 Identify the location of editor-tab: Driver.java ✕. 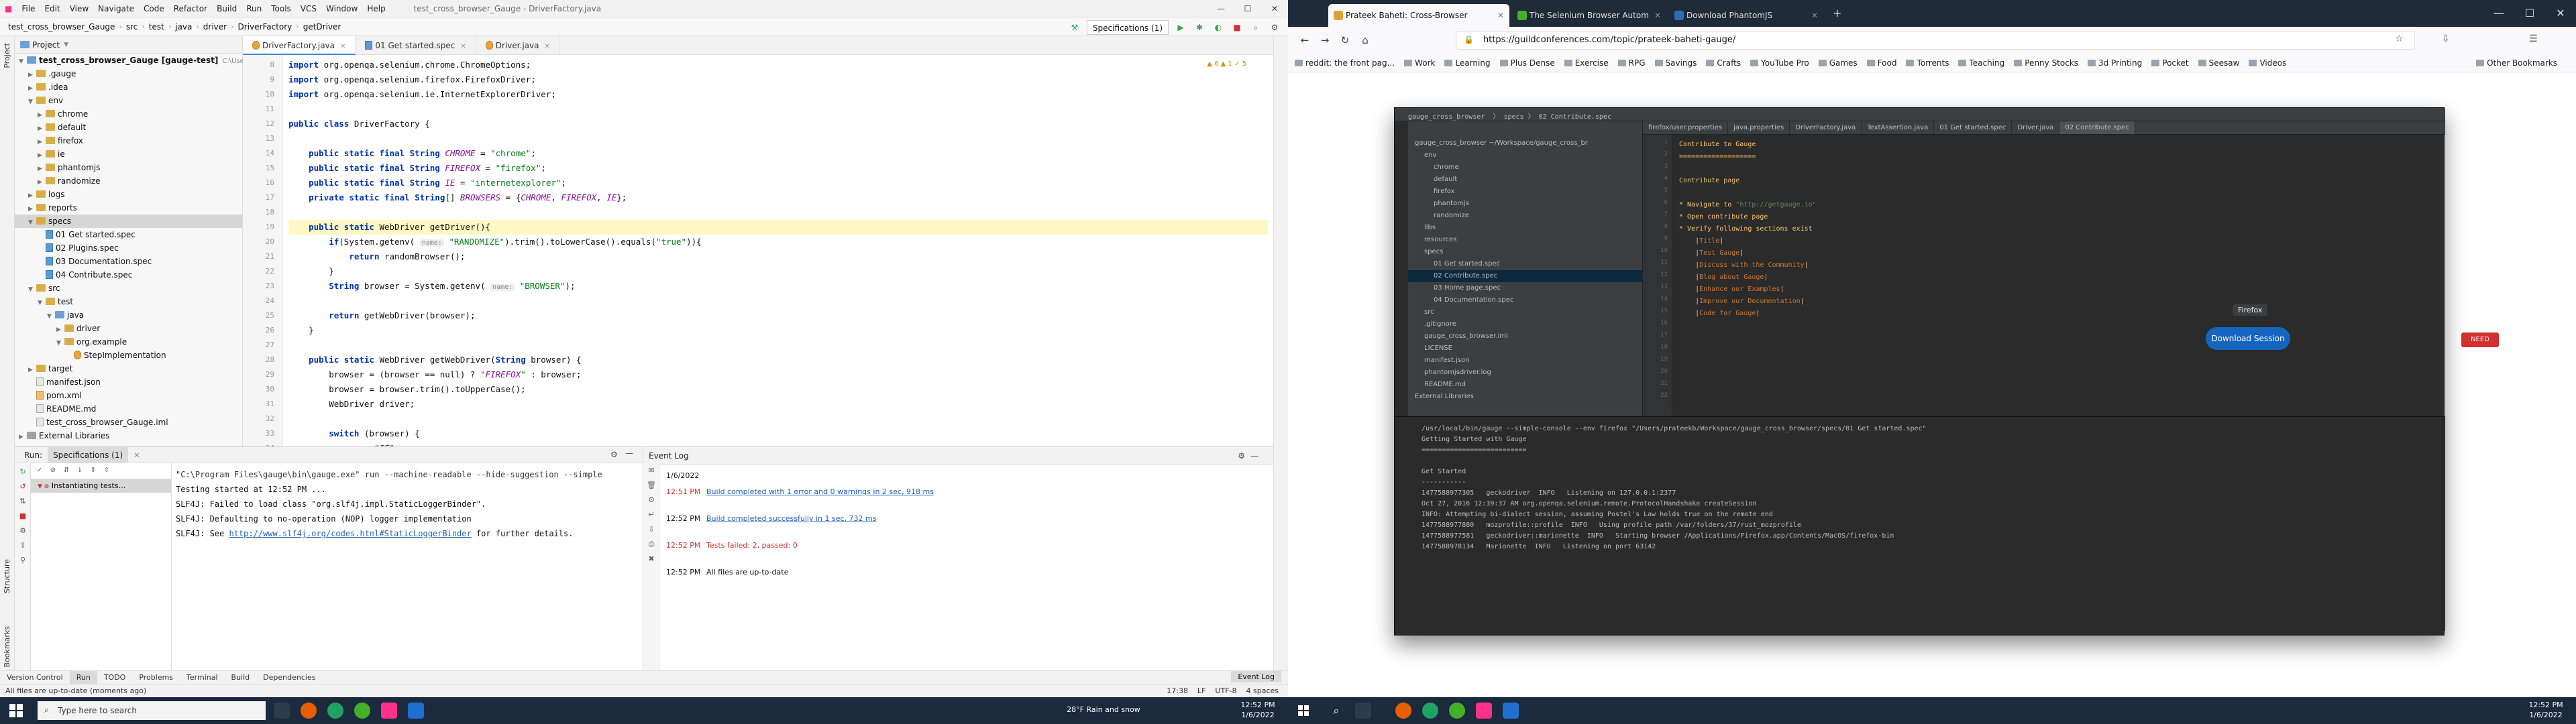
(518, 45).